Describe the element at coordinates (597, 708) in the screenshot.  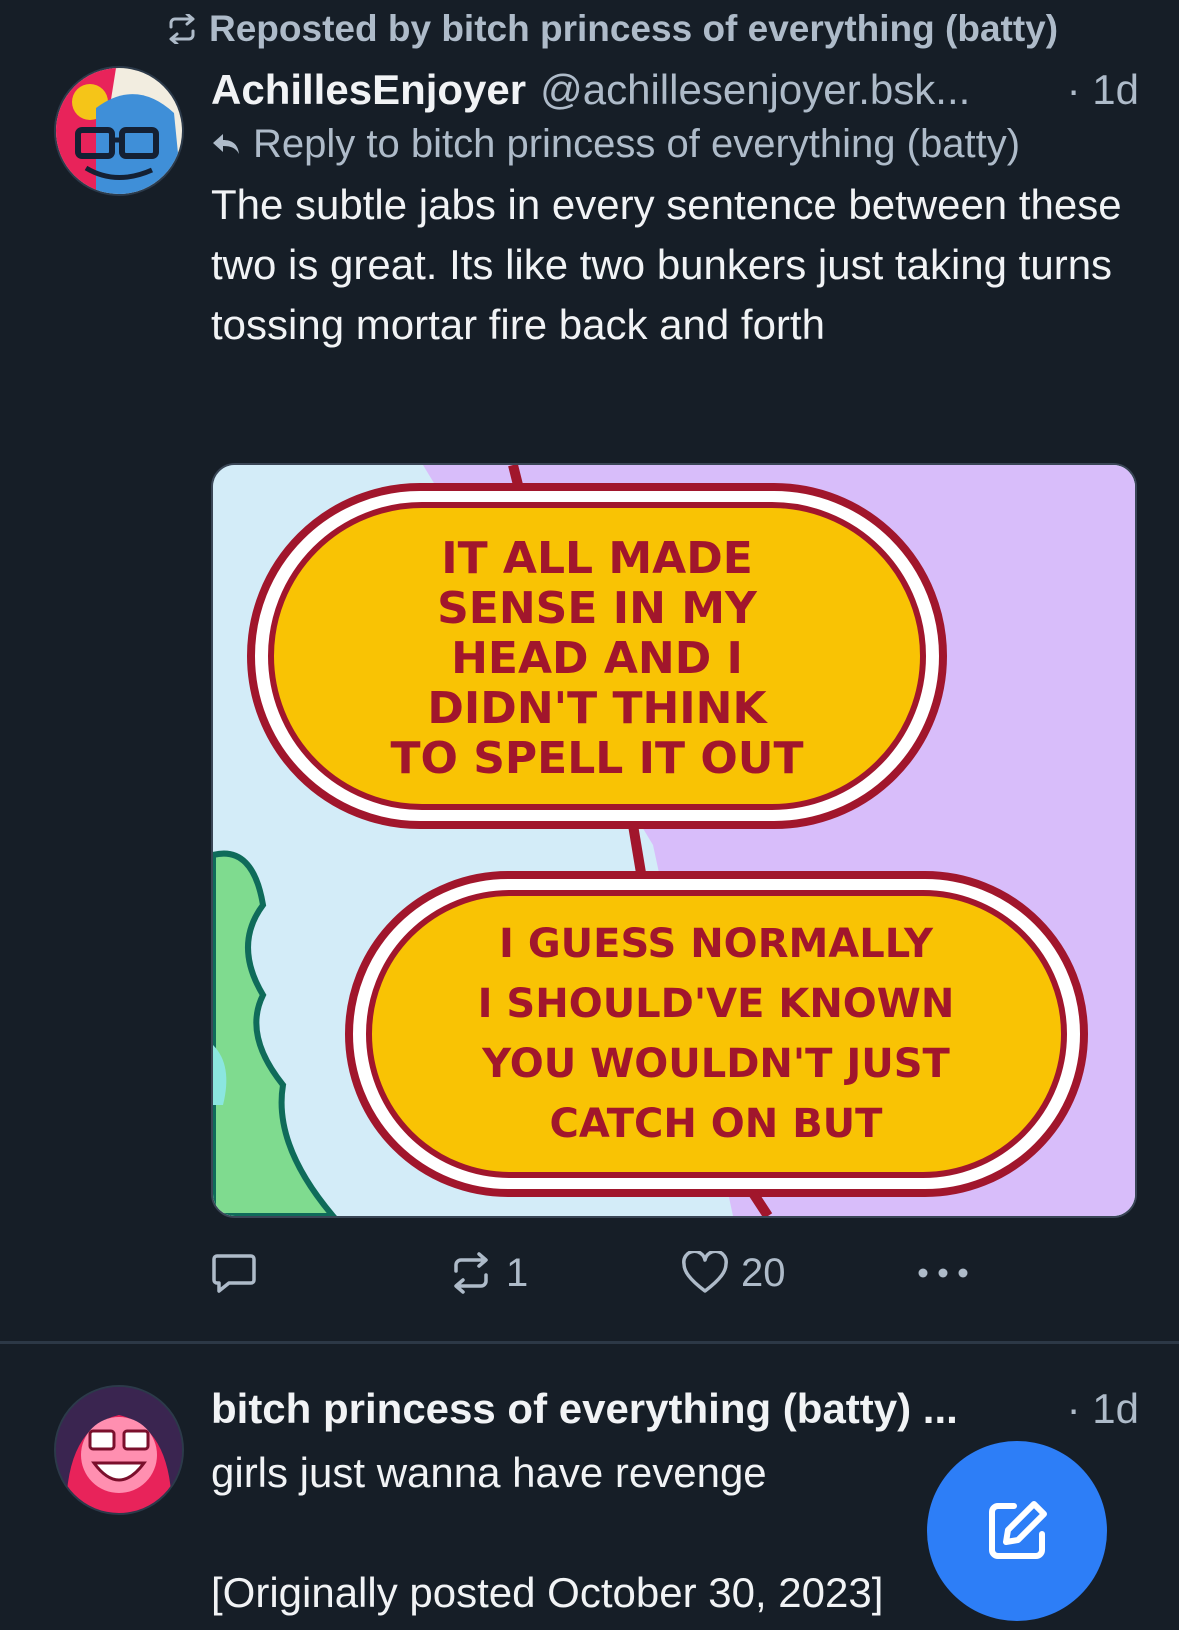
I see `bubble1-line-4: DIDN'T THINK` at that location.